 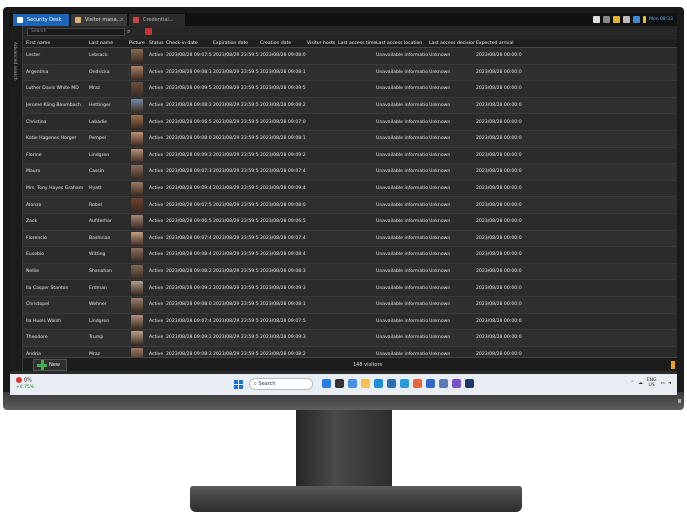 I want to click on report-icon, so click(x=148, y=31).